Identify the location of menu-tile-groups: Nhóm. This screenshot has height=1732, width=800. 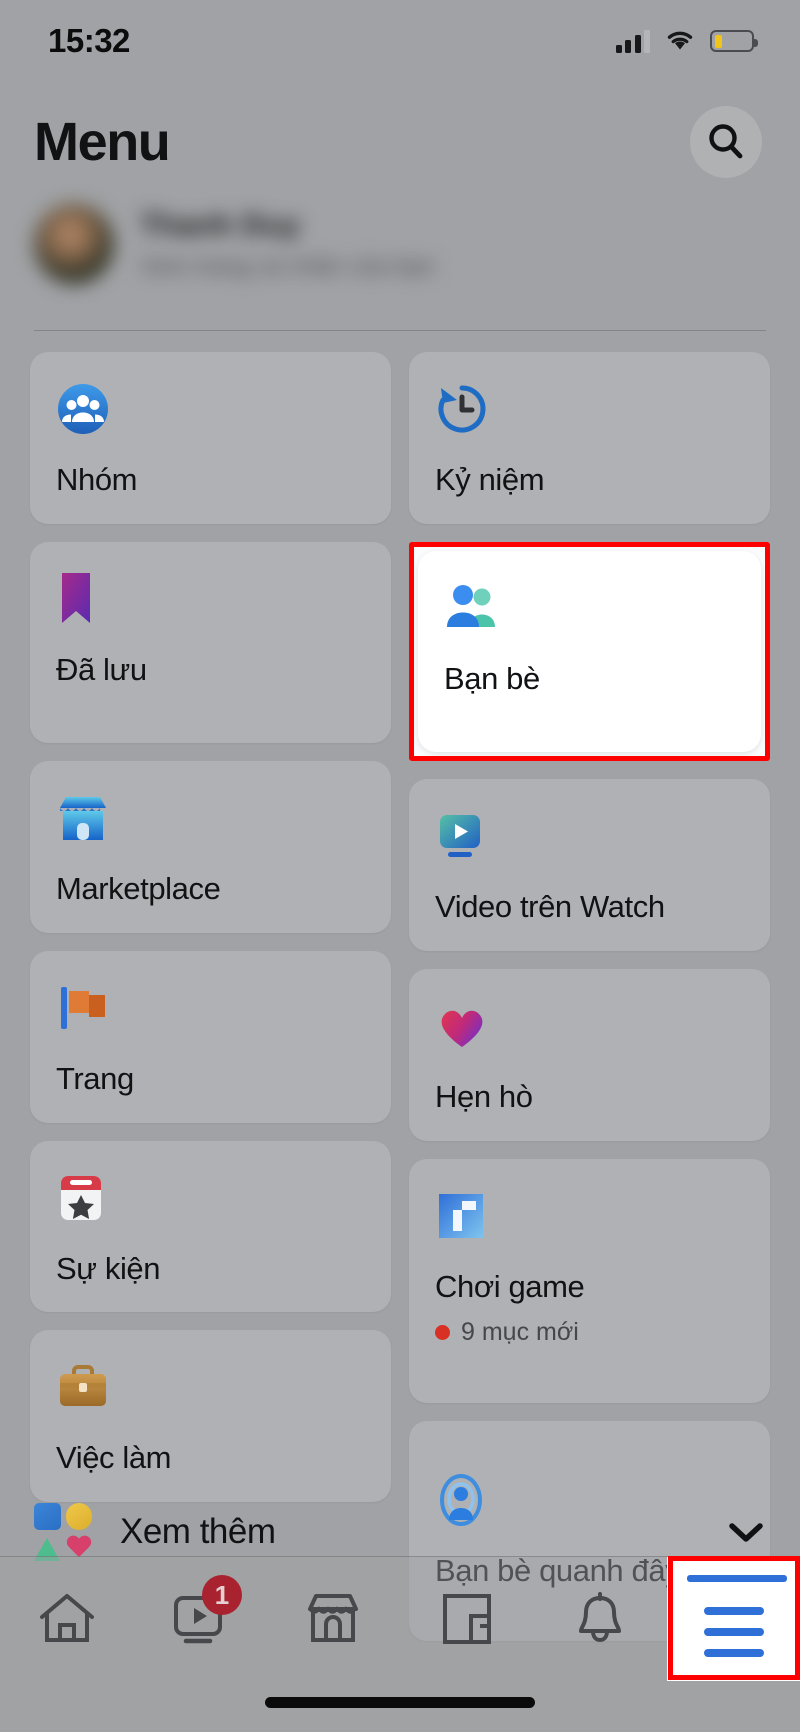
(210, 438).